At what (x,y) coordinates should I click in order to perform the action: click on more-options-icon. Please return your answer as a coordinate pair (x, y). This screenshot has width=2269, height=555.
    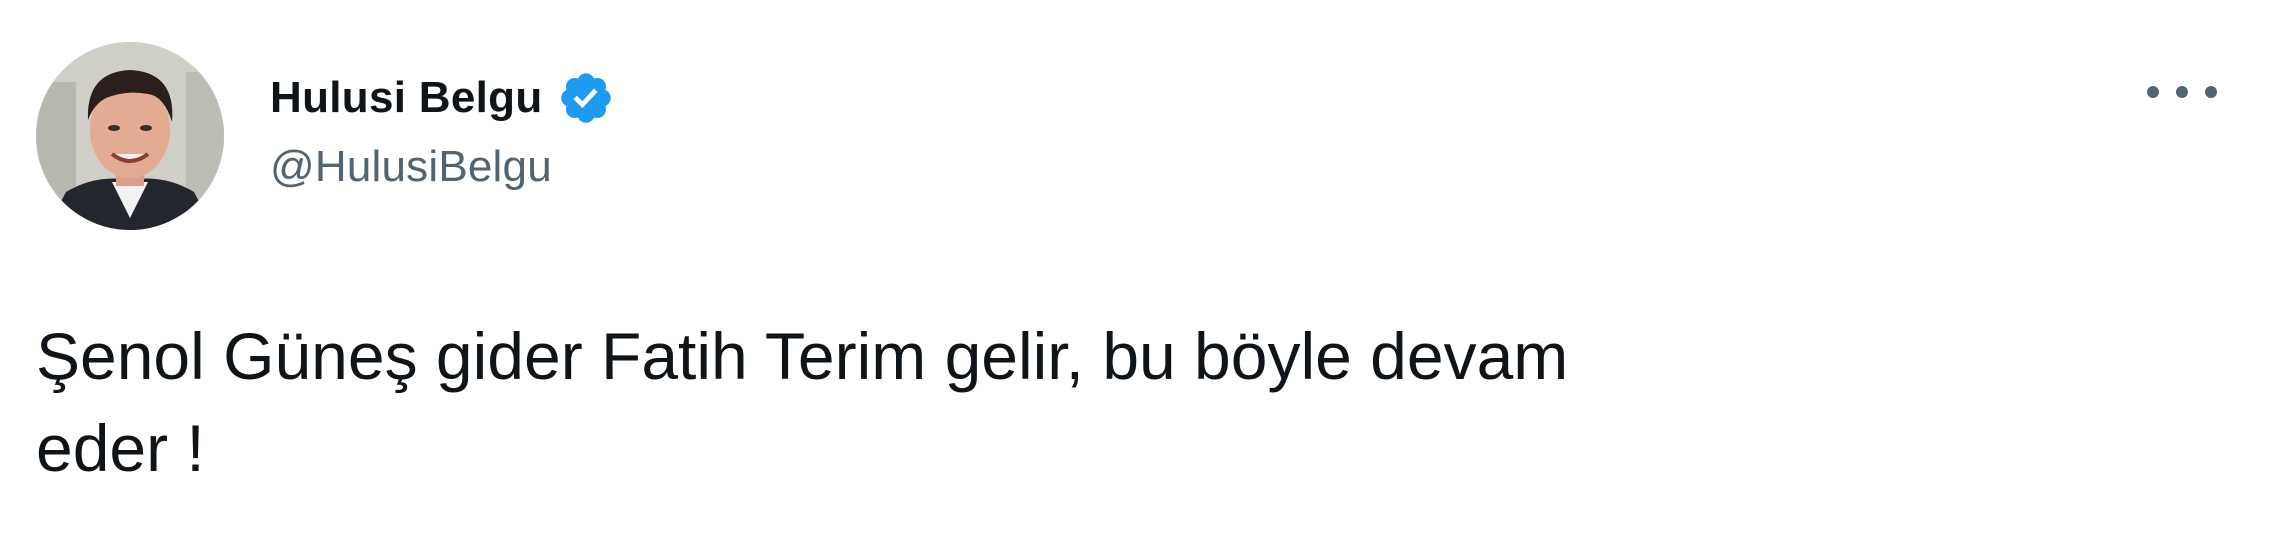
    Looking at the image, I should click on (2182, 92).